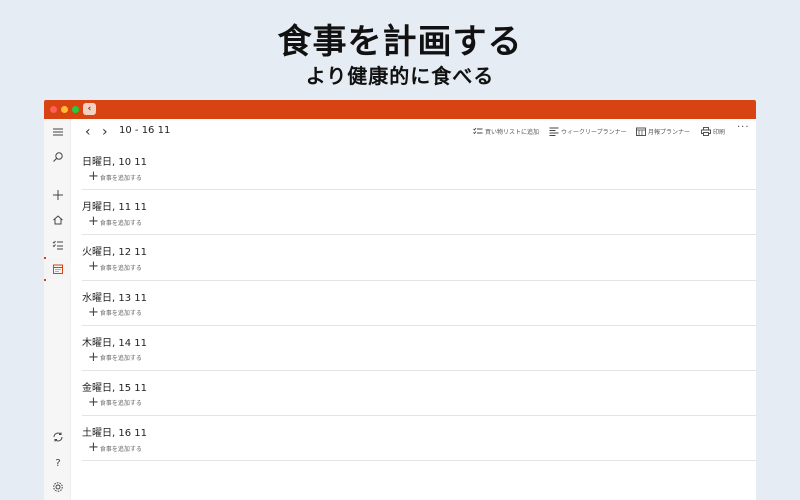  What do you see at coordinates (75, 109) in the screenshot?
I see `zoom-window-button` at bounding box center [75, 109].